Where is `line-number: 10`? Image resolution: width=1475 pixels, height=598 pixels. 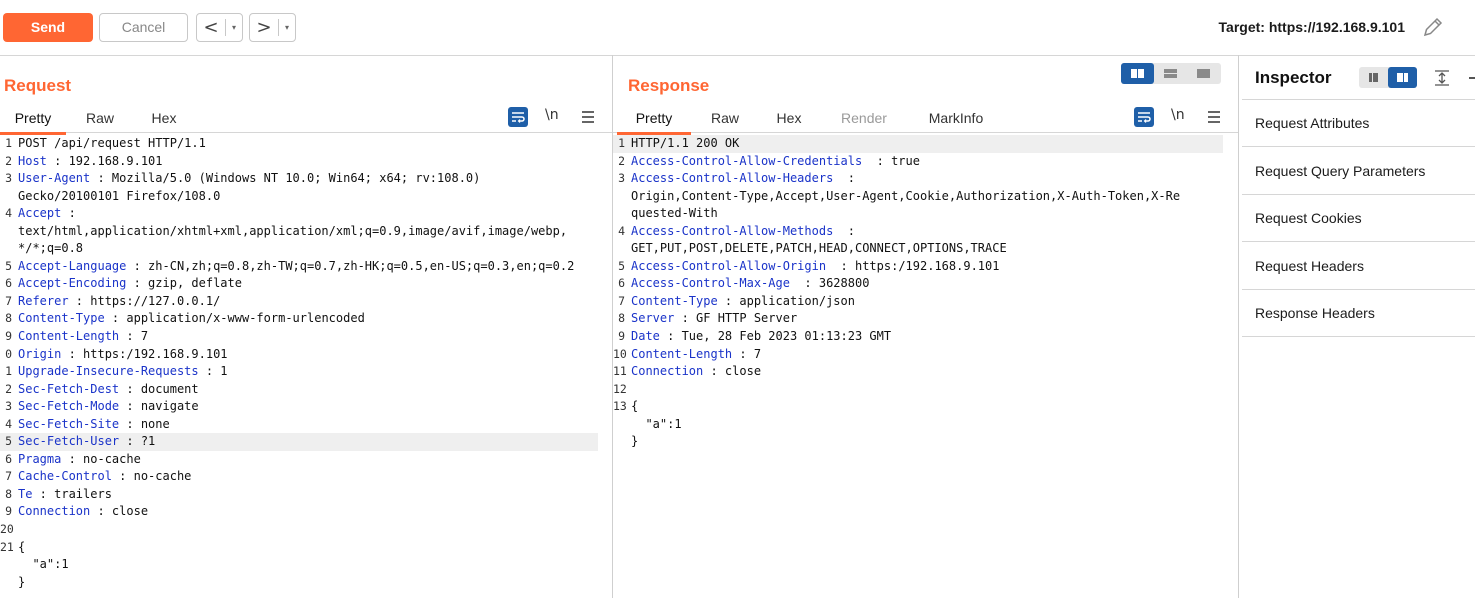 line-number: 10 is located at coordinates (620, 353).